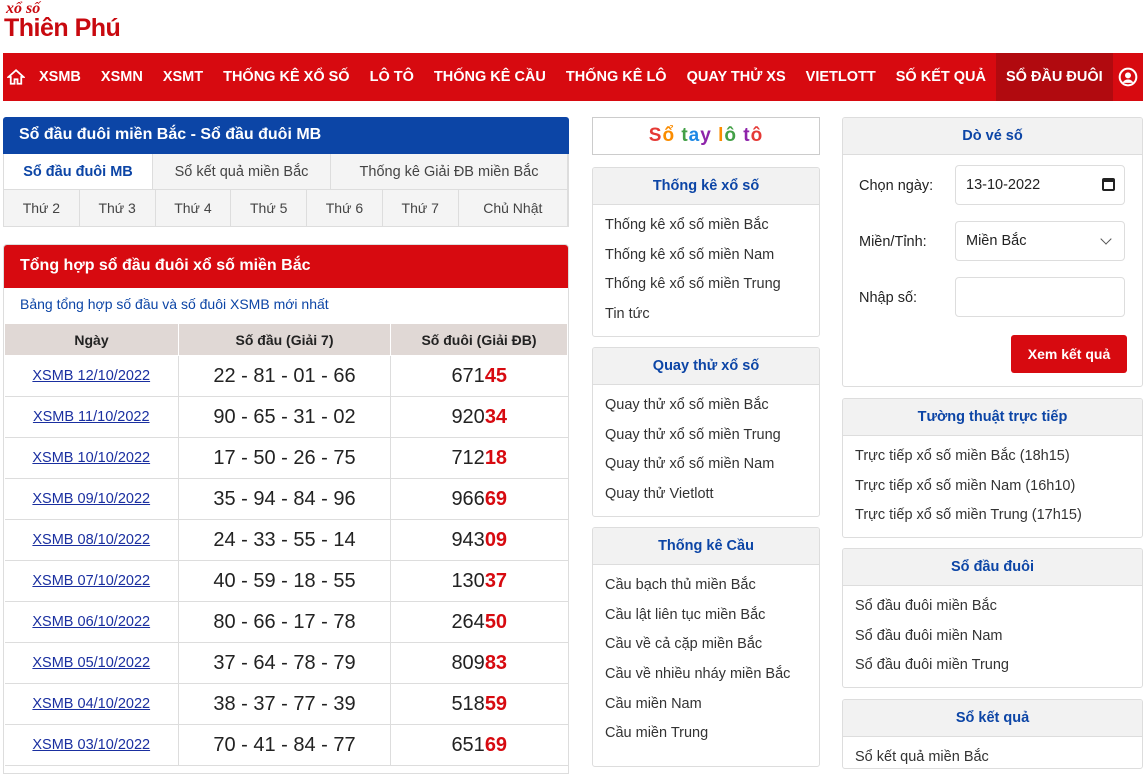 This screenshot has width=1144, height=774. Describe the element at coordinates (468, 703) in the screenshot. I see `tail-prefix: 518` at that location.